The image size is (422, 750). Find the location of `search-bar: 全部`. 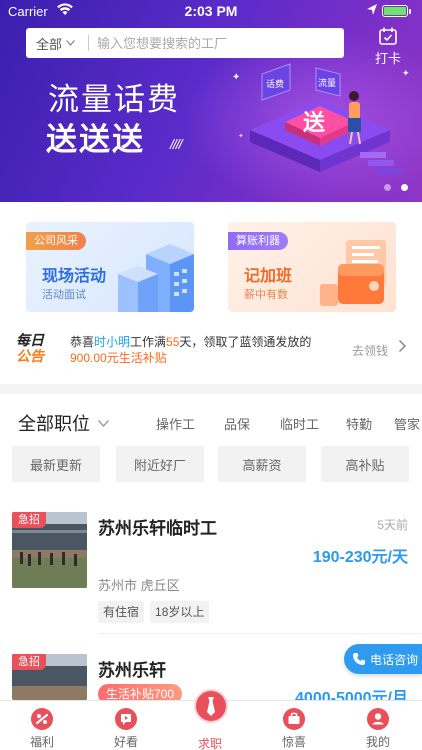

search-bar: 全部 is located at coordinates (185, 43).